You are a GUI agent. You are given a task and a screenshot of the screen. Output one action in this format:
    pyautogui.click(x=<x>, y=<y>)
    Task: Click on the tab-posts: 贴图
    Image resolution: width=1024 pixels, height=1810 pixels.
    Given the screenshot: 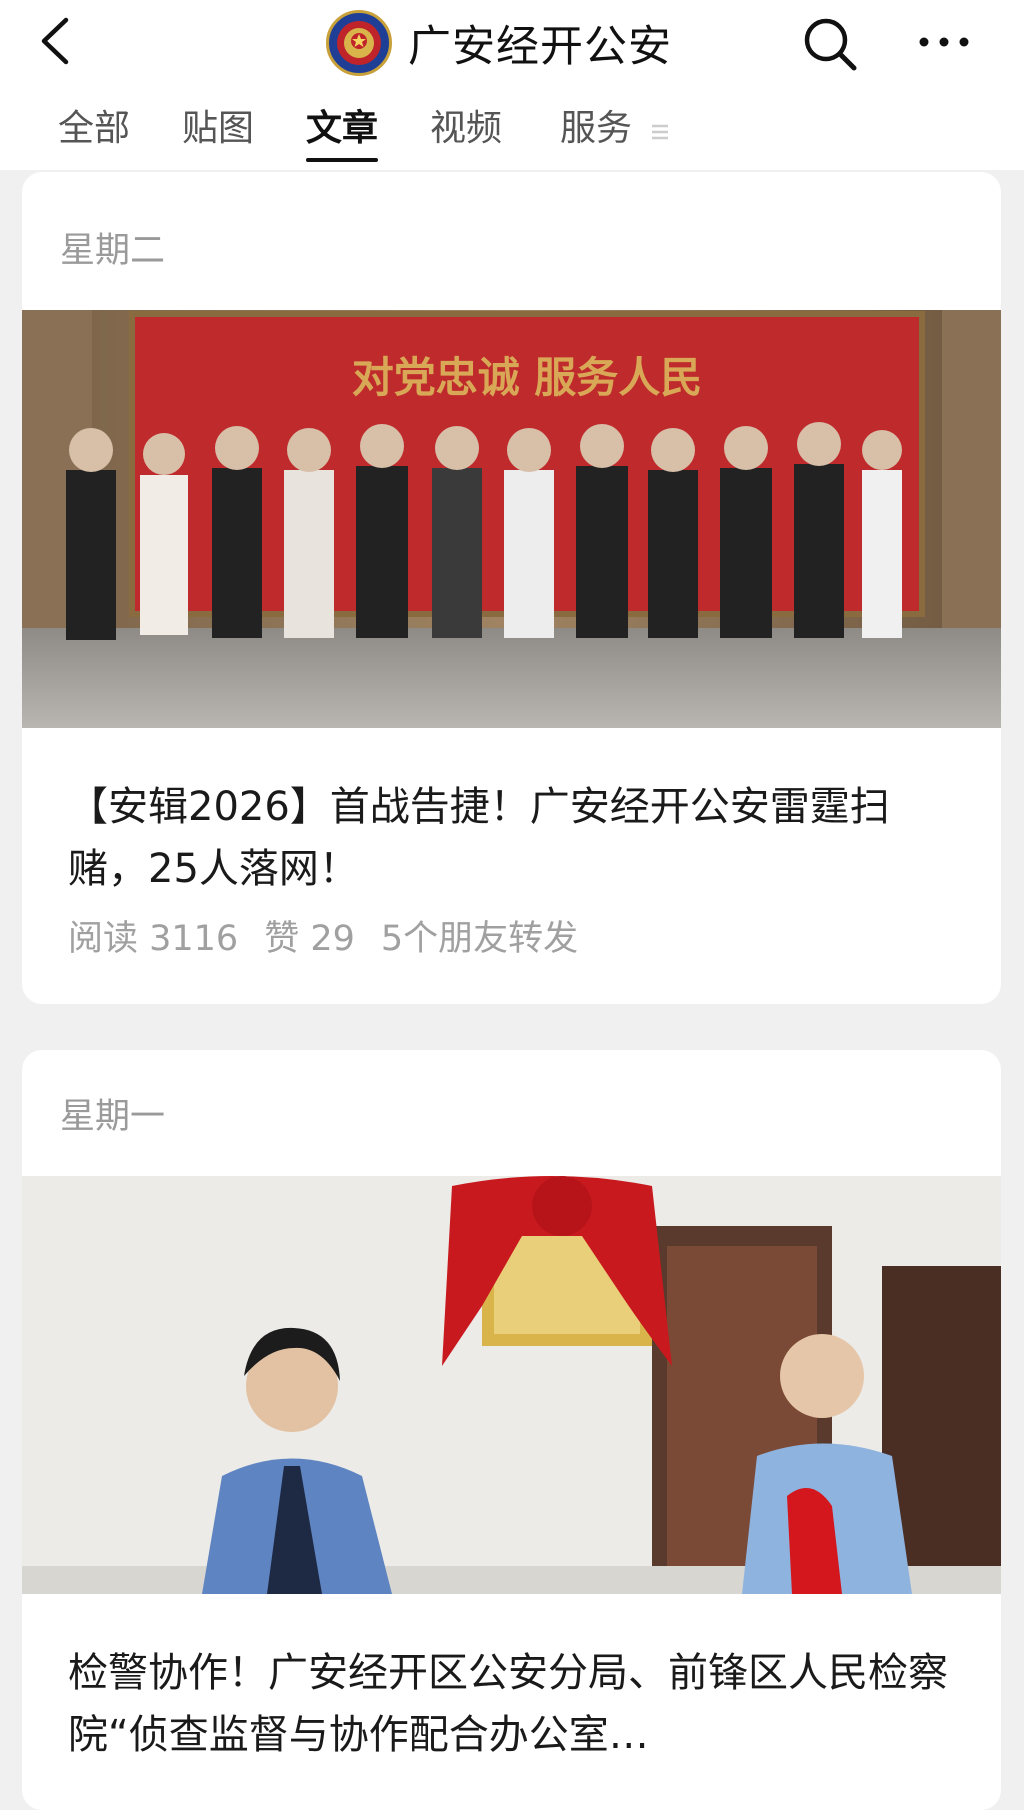 What is the action you would take?
    pyautogui.click(x=218, y=131)
    